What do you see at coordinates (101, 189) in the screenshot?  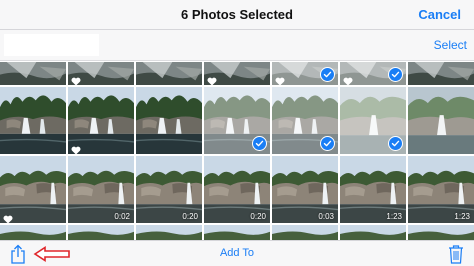 I see `video-thumbnail: 0:02` at bounding box center [101, 189].